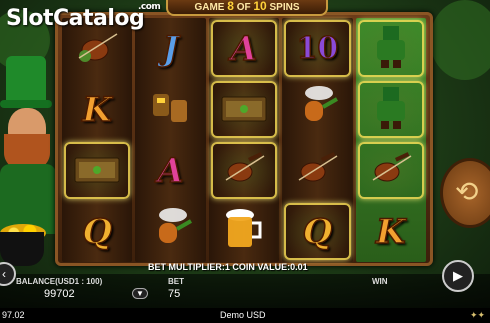 This screenshot has width=490, height=323. Describe the element at coordinates (59, 294) in the screenshot. I see `balance-value: 99702` at that location.